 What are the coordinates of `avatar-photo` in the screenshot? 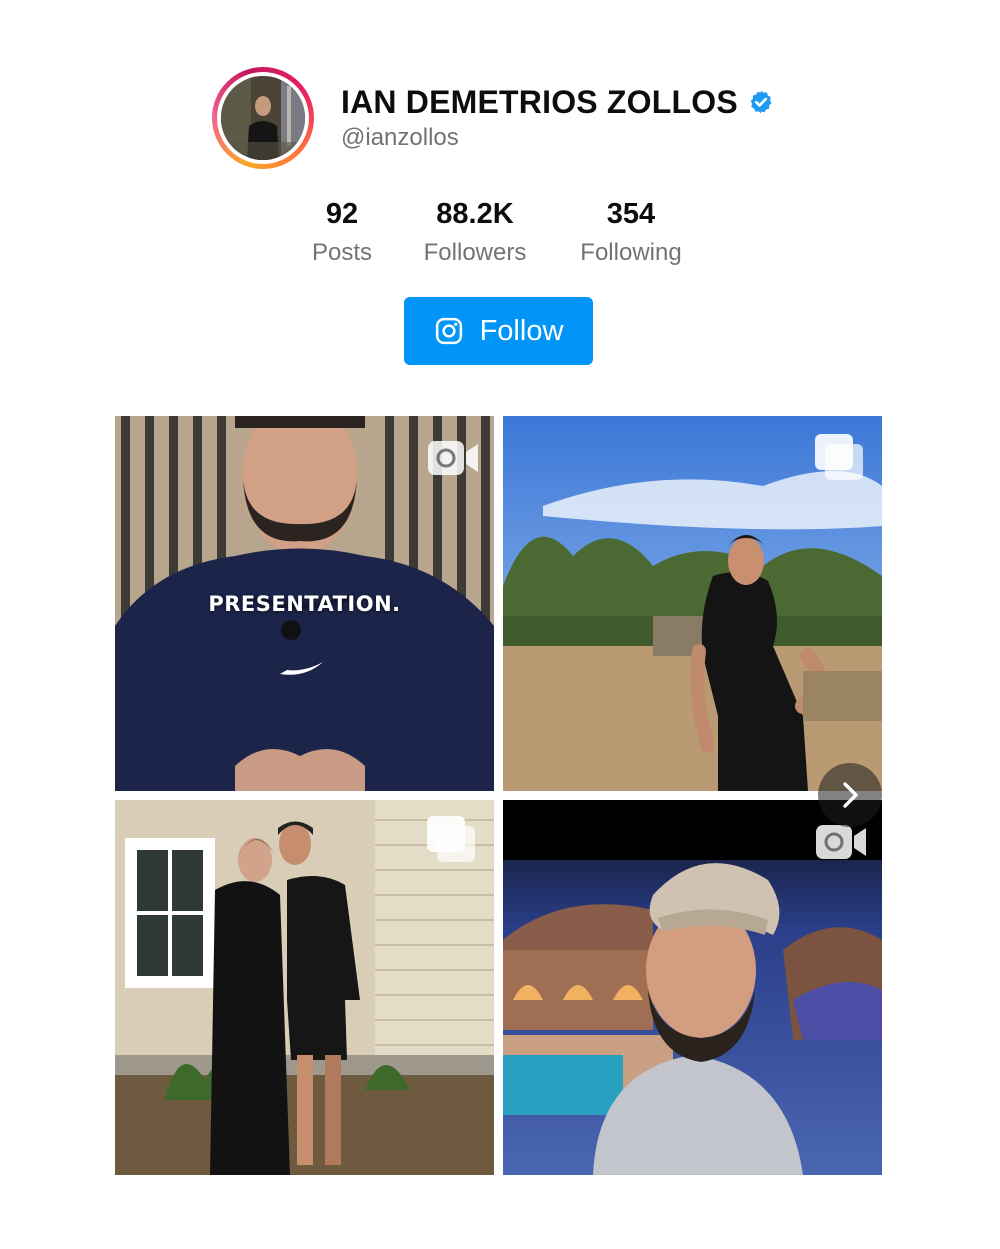 It's located at (263, 118).